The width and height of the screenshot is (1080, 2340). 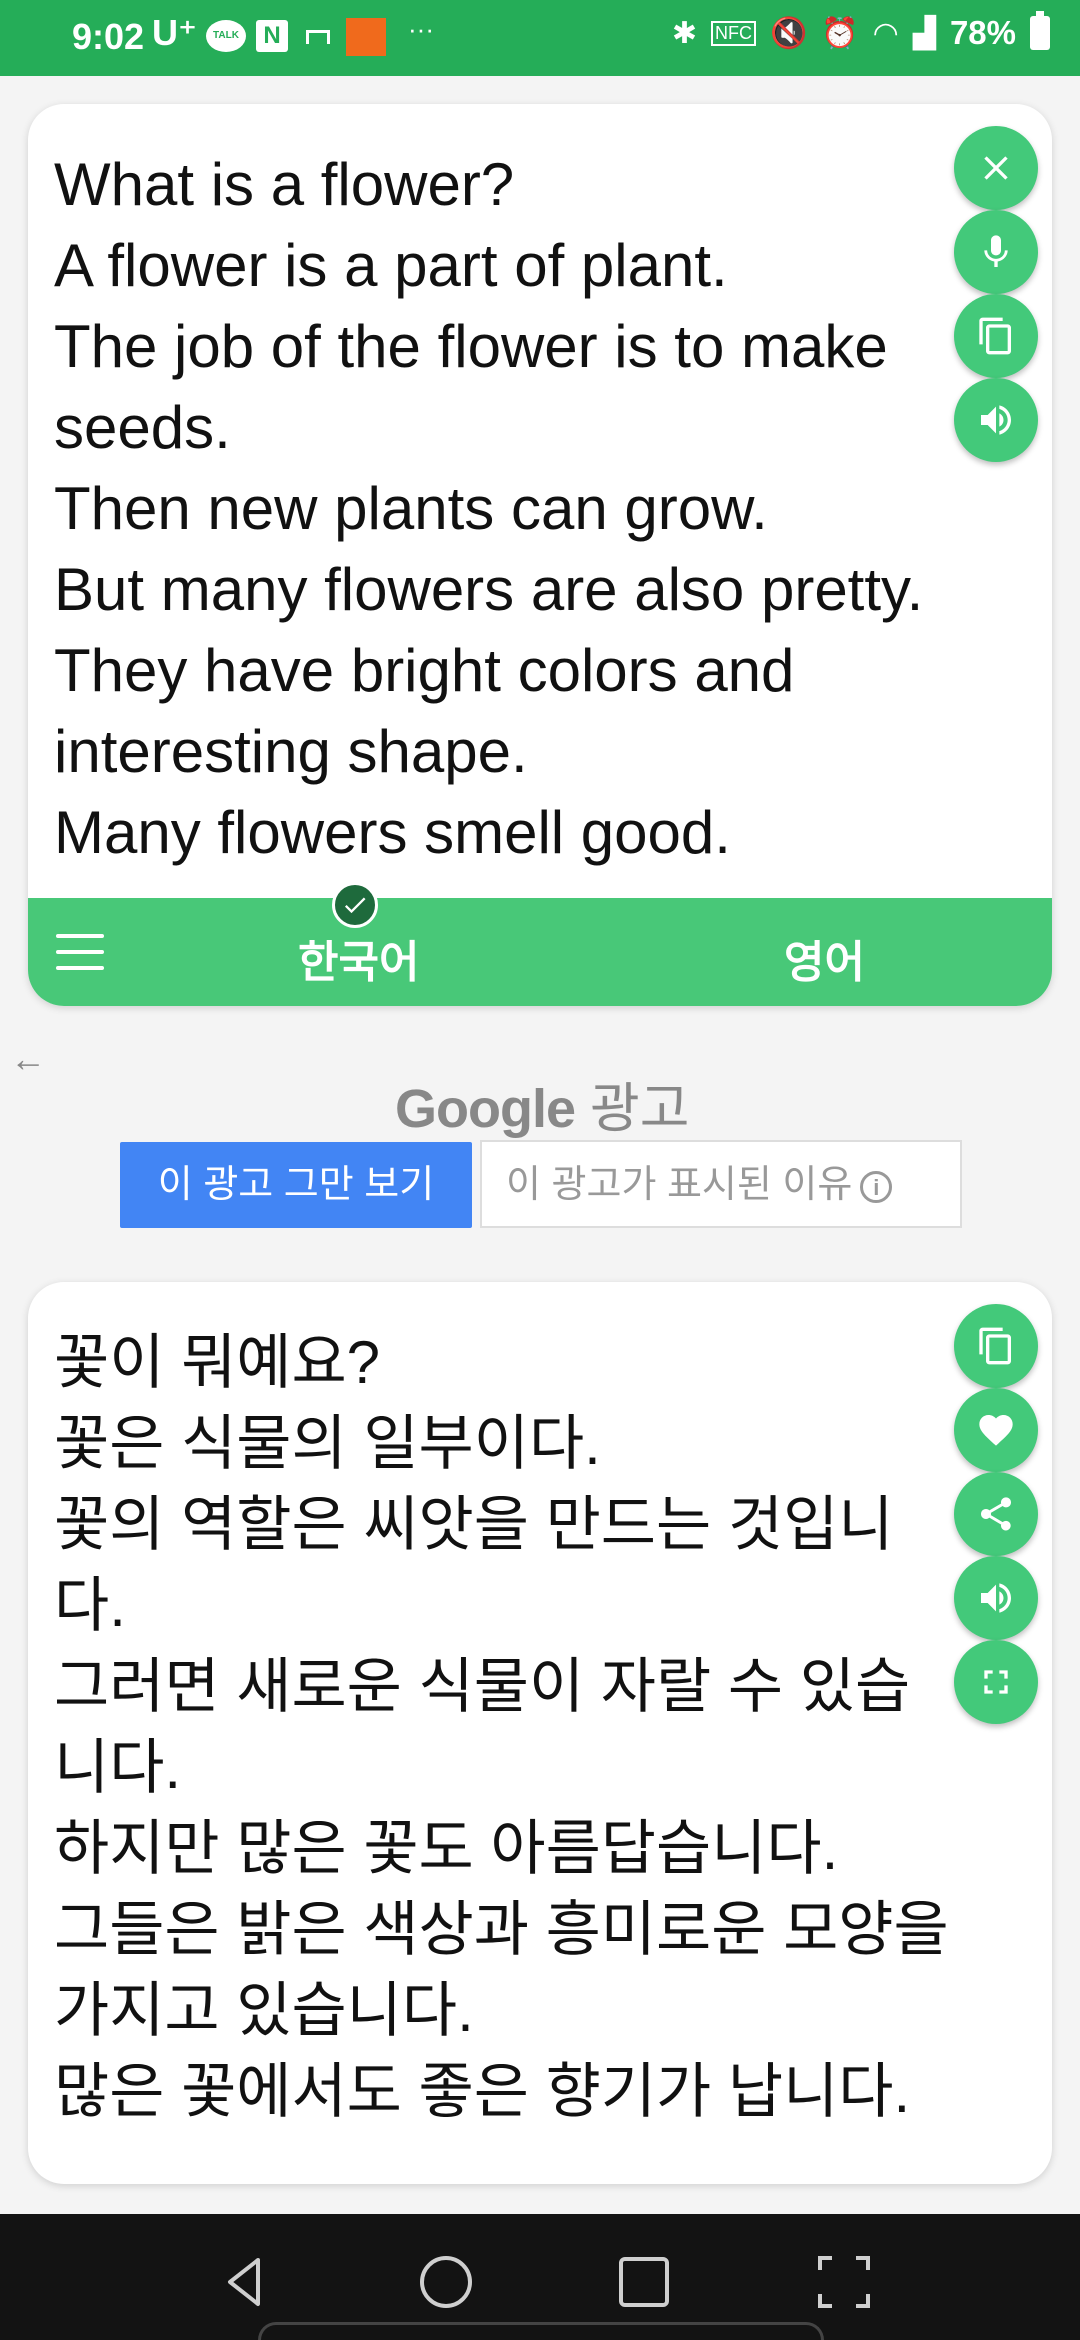 I want to click on signal-icon: ▟, so click(x=924, y=33).